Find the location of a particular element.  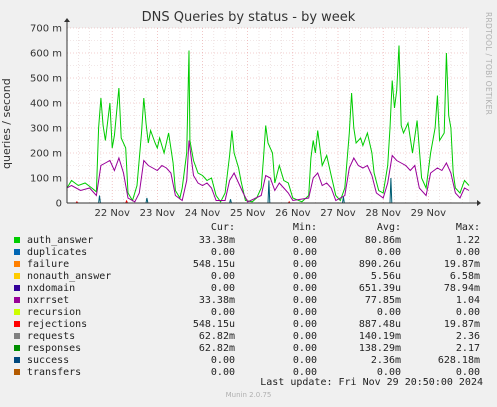

x-tick-label: 27 Nov is located at coordinates (338, 213).